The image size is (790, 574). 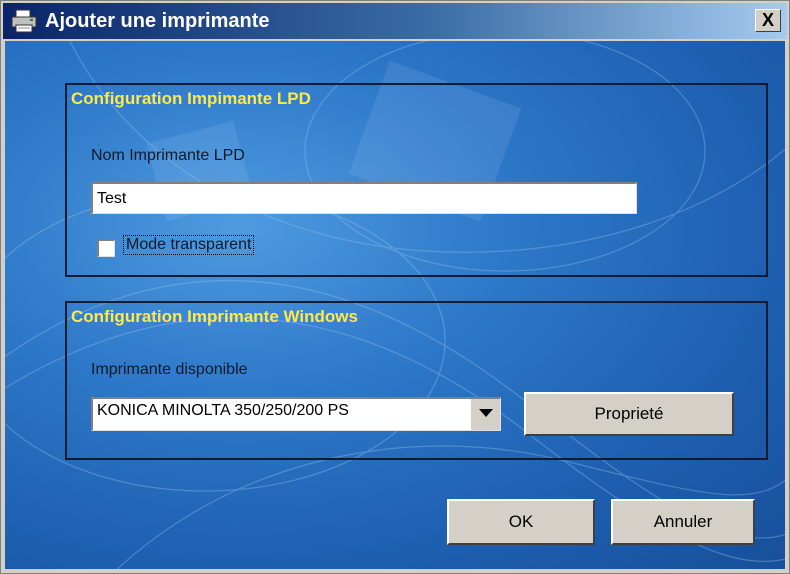 What do you see at coordinates (24, 21) in the screenshot?
I see `printer-icon` at bounding box center [24, 21].